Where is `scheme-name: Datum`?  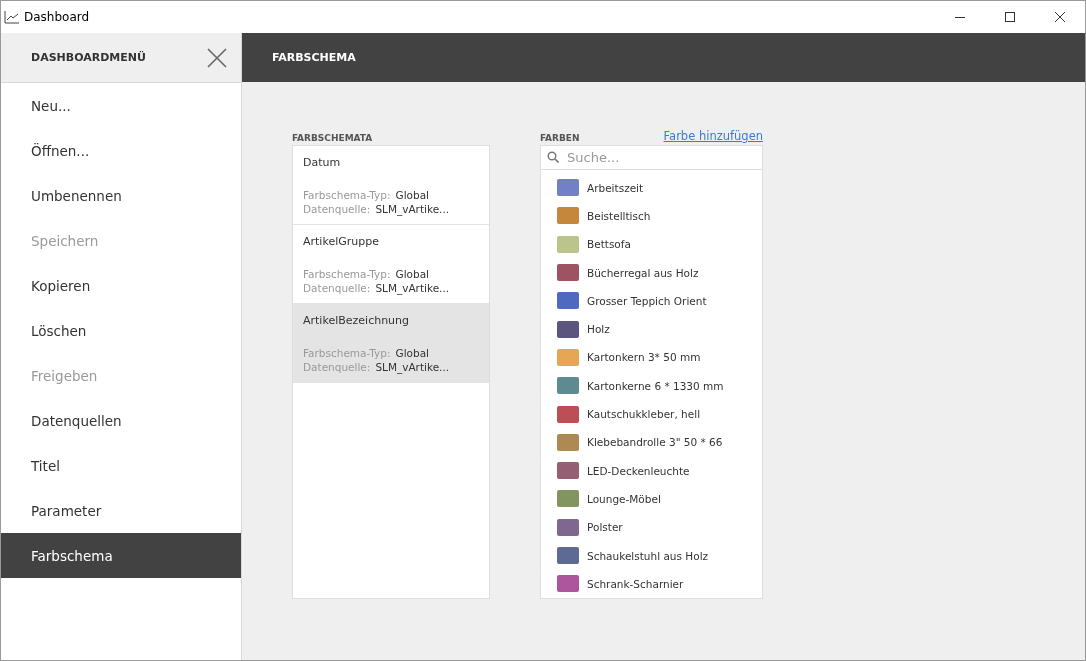
scheme-name: Datum is located at coordinates (322, 162).